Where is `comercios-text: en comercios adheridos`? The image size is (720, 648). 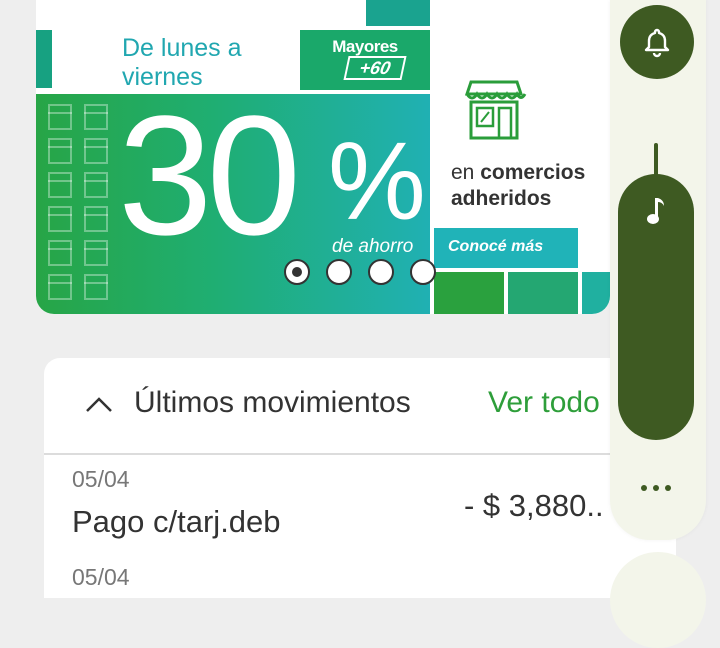
comercios-text: en comercios adheridos is located at coordinates (530, 186).